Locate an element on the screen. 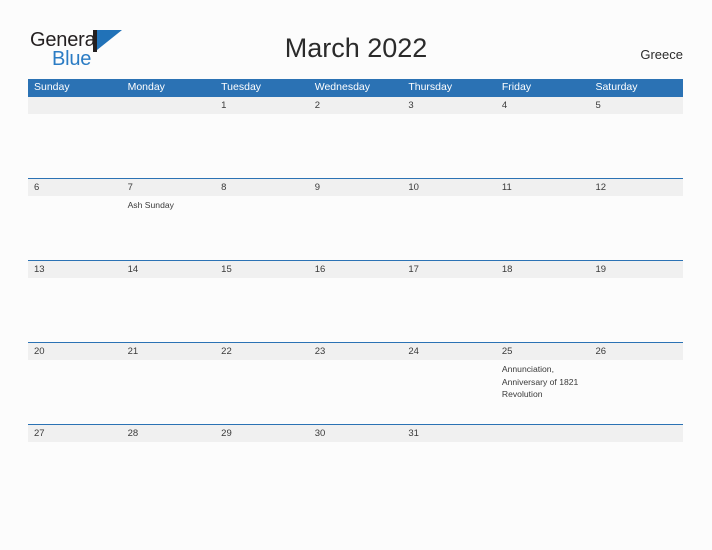  week-date-band: 20 21 22 23 24 25 26 is located at coordinates (355, 351).